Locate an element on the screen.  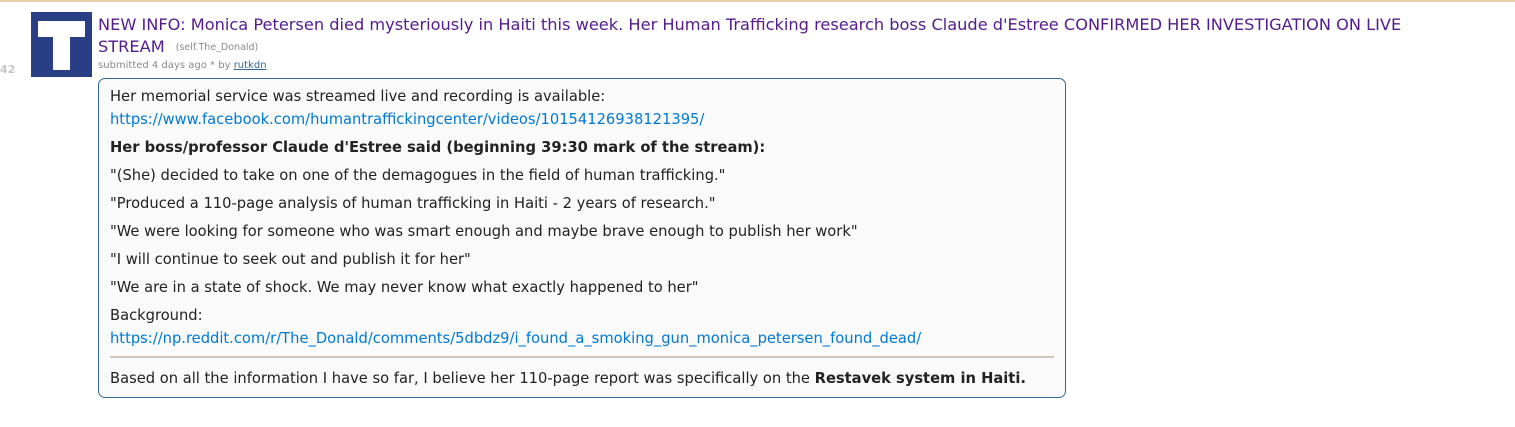
header-divider is located at coordinates (757, 1).